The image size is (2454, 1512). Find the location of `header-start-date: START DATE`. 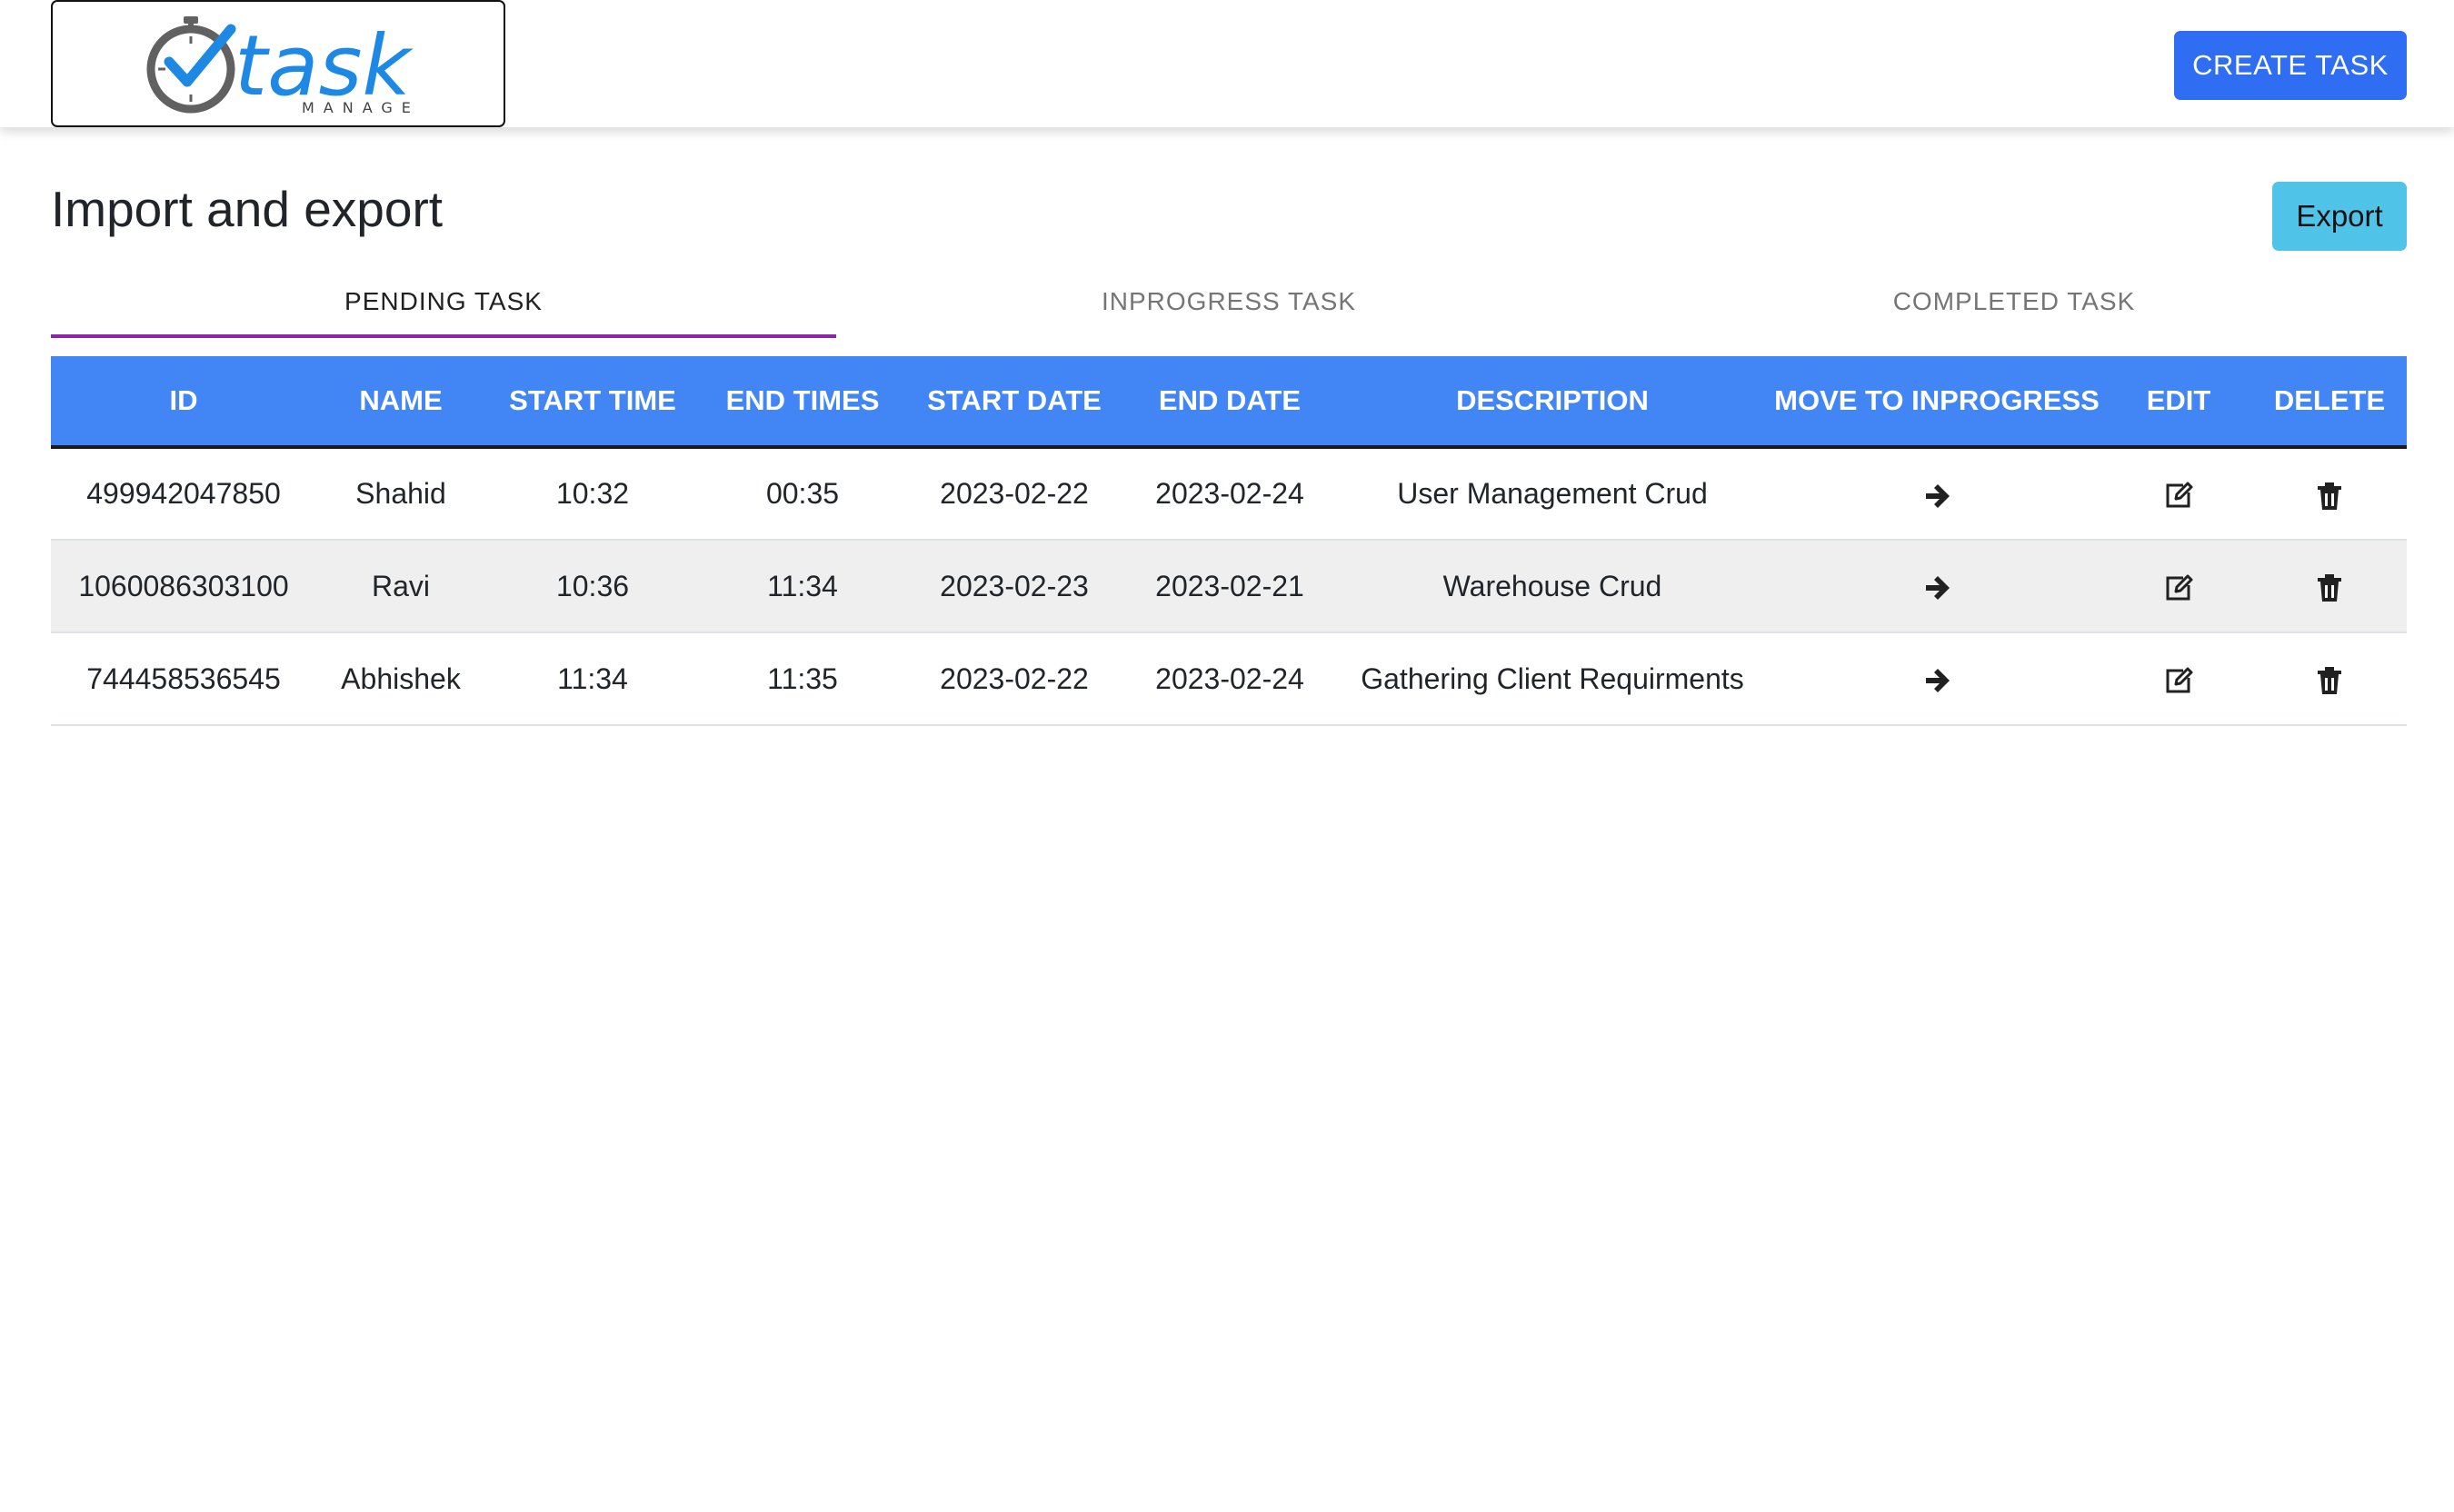

header-start-date: START DATE is located at coordinates (1014, 402).